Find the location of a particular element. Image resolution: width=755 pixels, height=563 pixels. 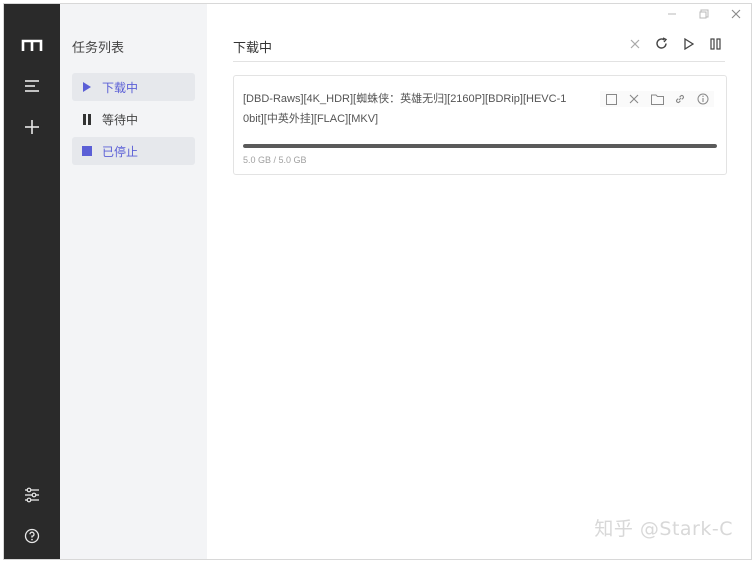

watermark: 知乎 @Stark-C is located at coordinates (663, 529).